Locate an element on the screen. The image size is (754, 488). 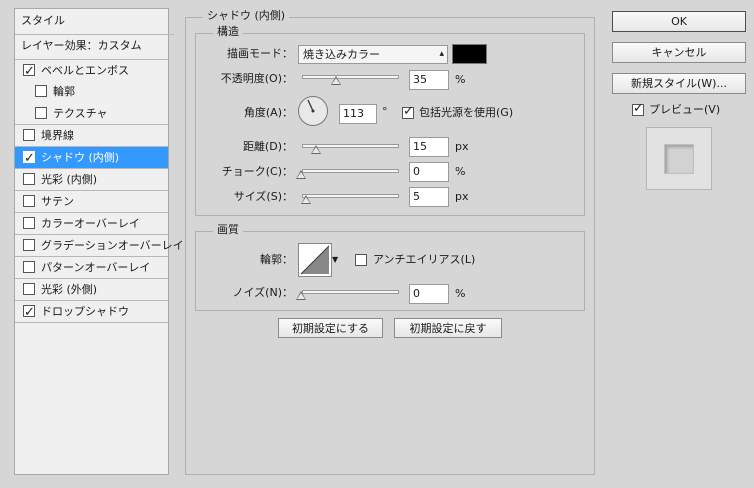
blend-mode-select: 焼き込みカラー ▴ is located at coordinates (373, 54).